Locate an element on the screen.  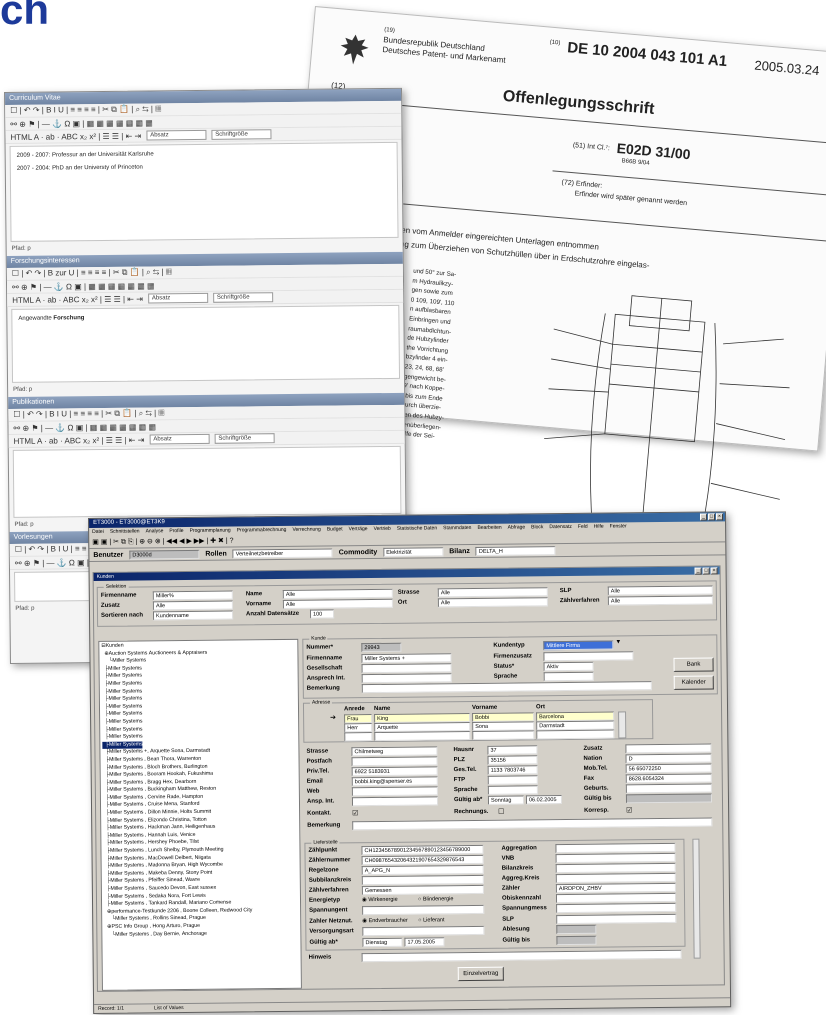
einzelvertrag-button: Einzelvertrag is located at coordinates (480, 974).